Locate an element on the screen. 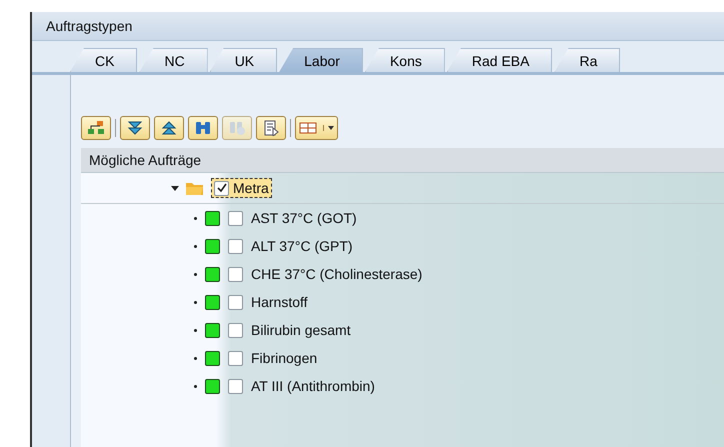  column-header-label: Mögliche Aufträge is located at coordinates (145, 160).